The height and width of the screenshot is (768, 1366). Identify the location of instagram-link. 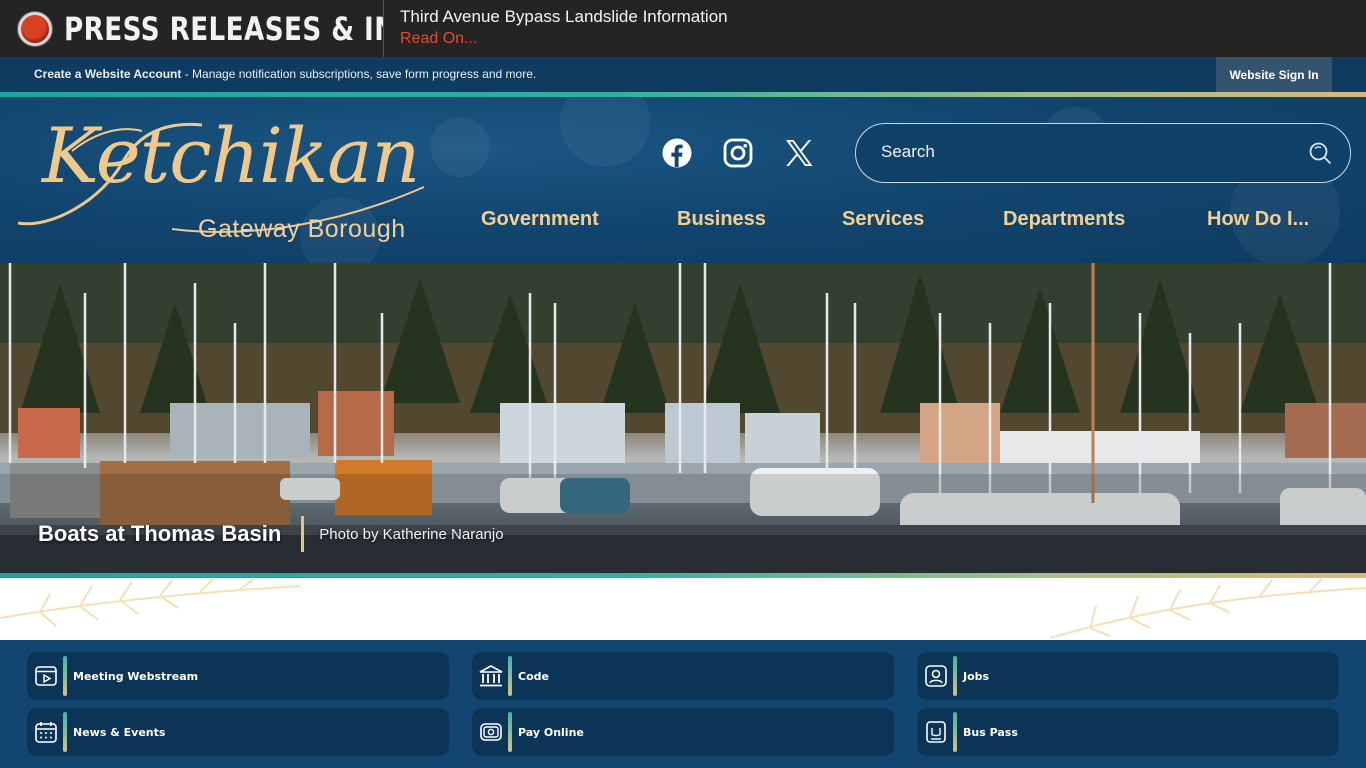
(738, 153).